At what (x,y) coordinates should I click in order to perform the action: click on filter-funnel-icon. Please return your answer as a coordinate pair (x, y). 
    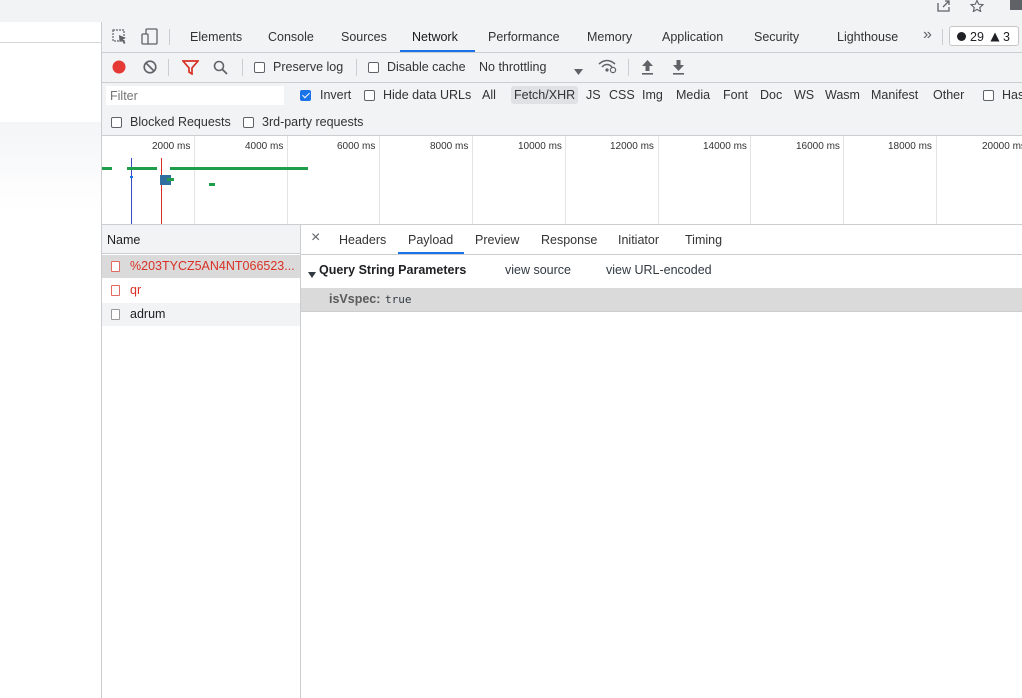
    Looking at the image, I should click on (190, 69).